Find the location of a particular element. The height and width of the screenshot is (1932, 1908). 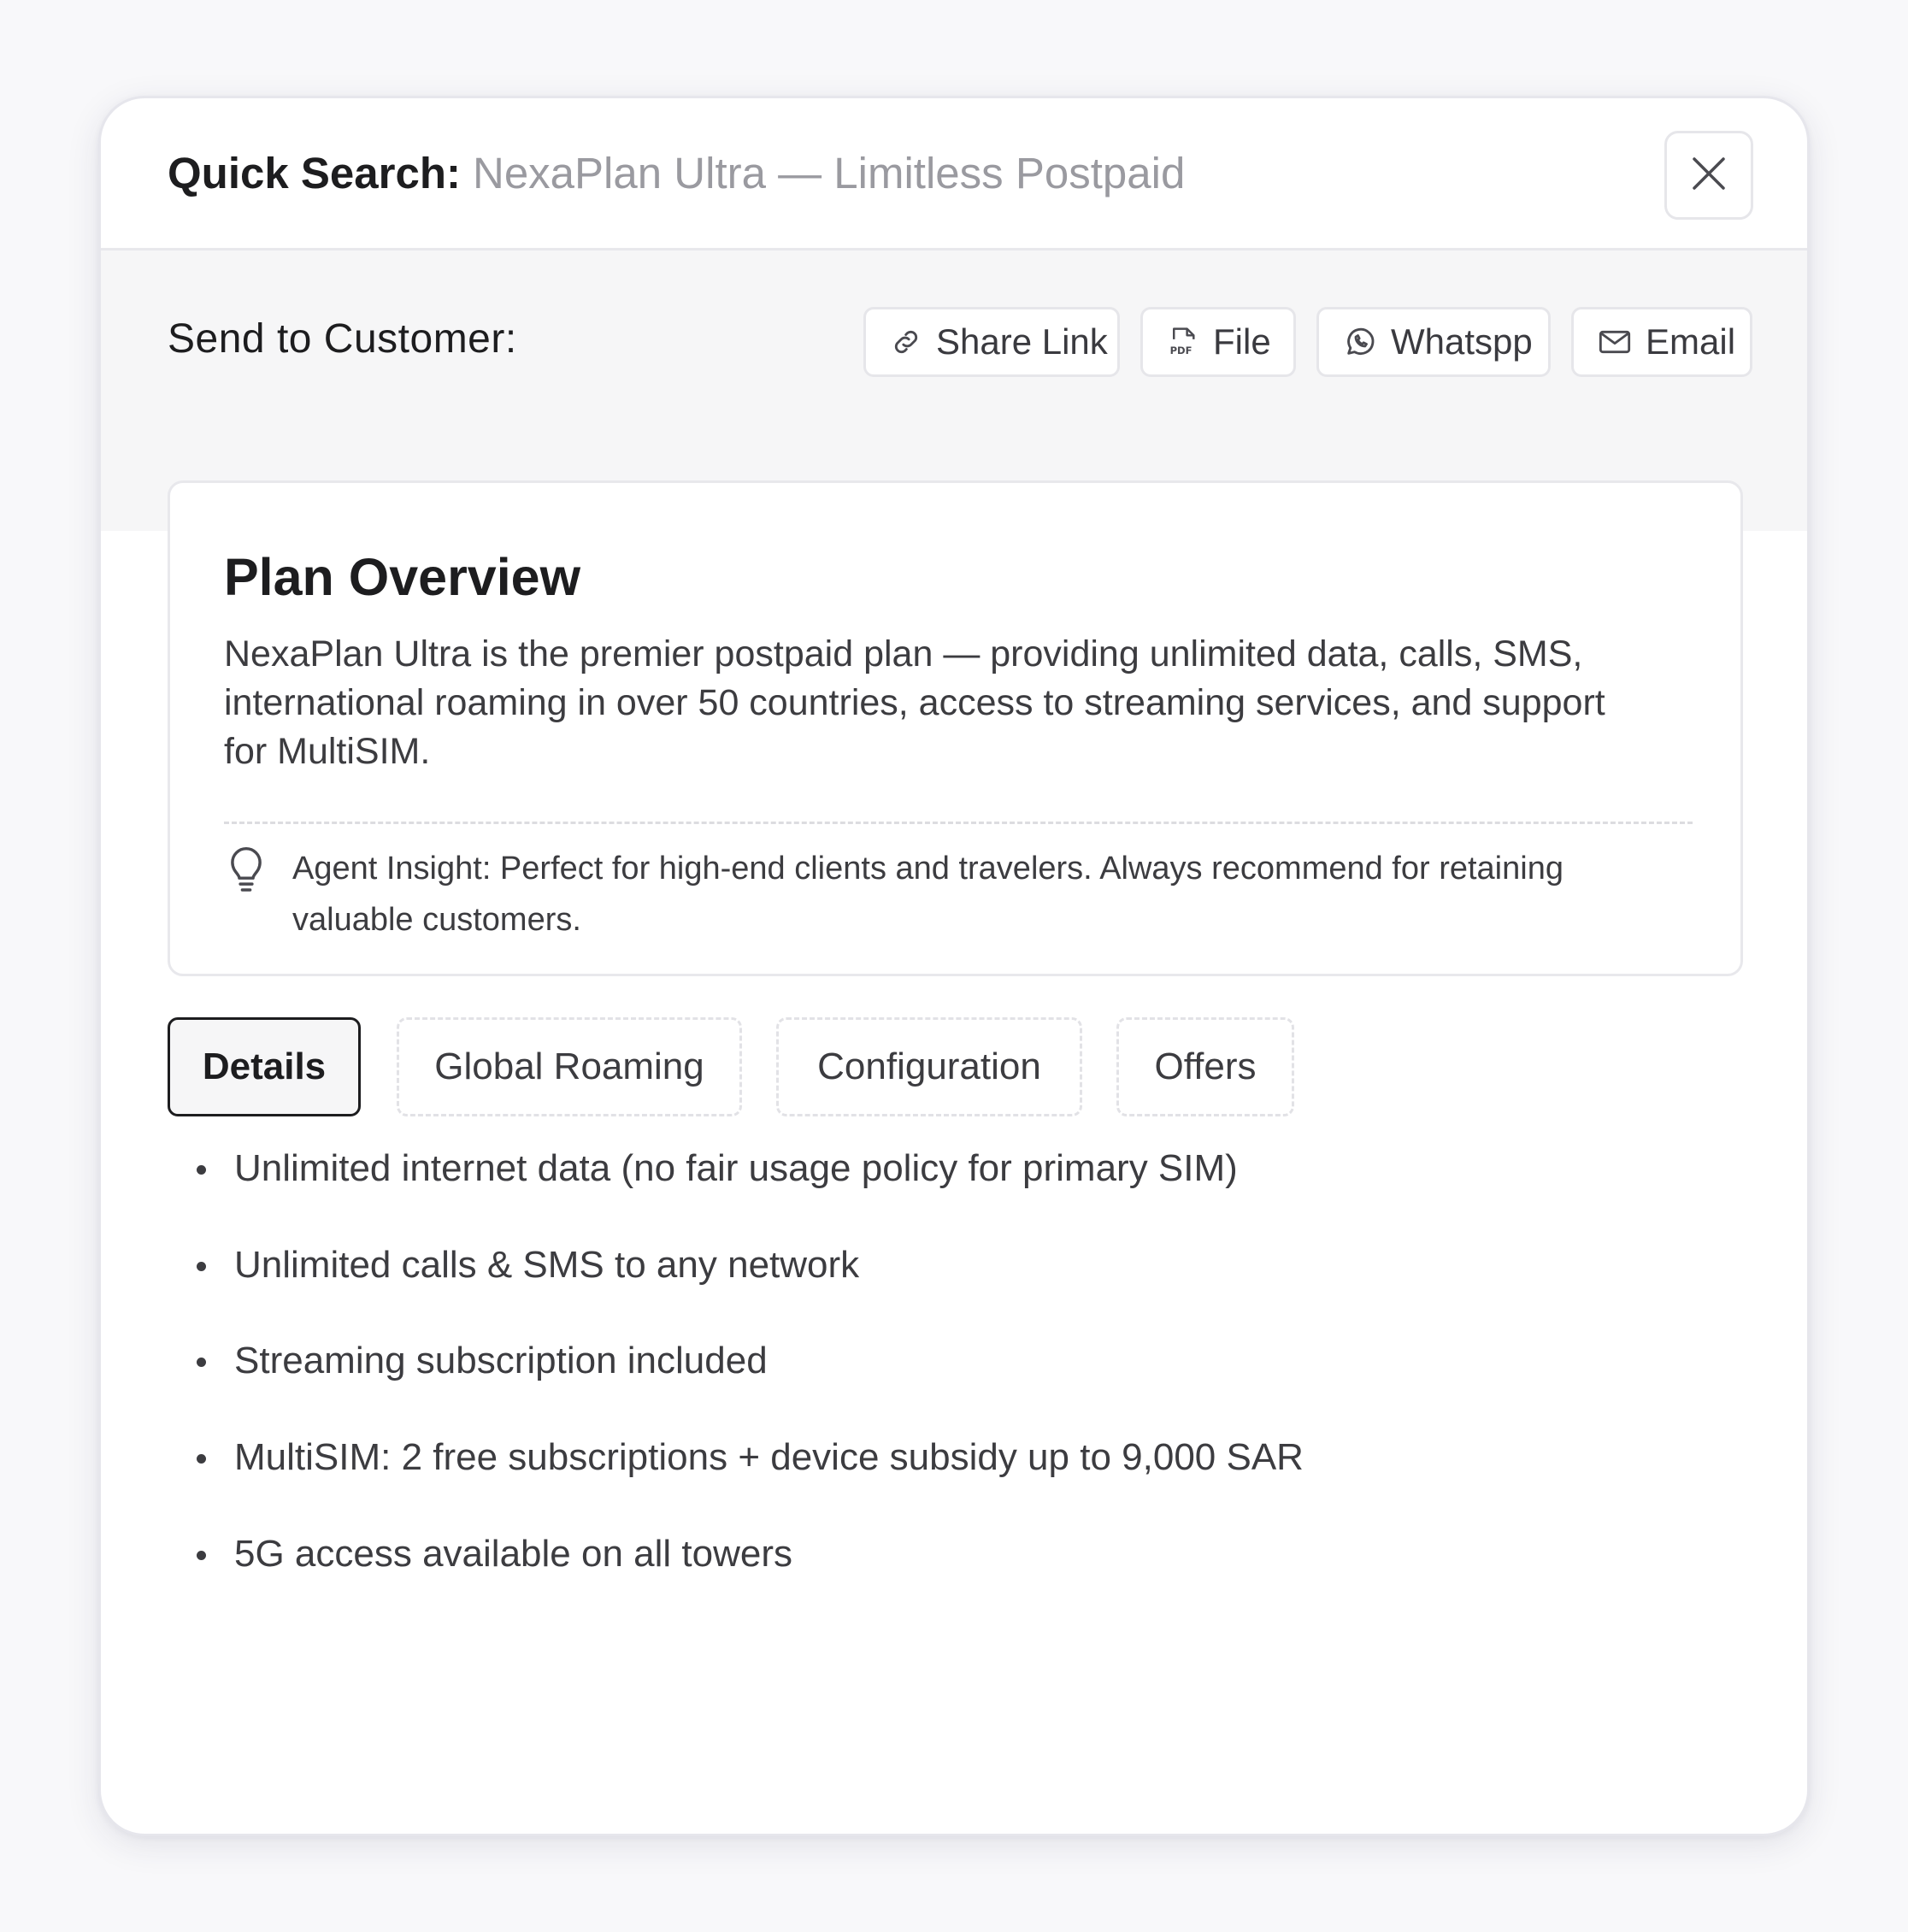

close-icon is located at coordinates (1709, 176).